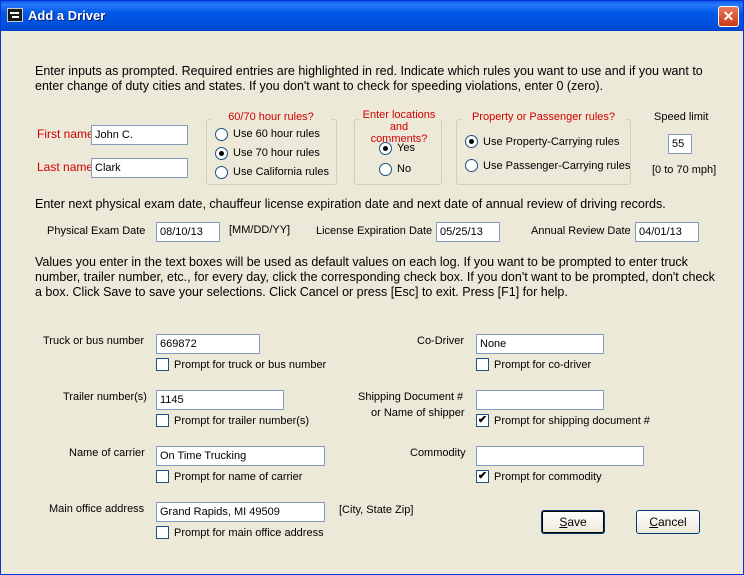  What do you see at coordinates (399, 115) in the screenshot?
I see `locations-title-line1: Enter locations` at bounding box center [399, 115].